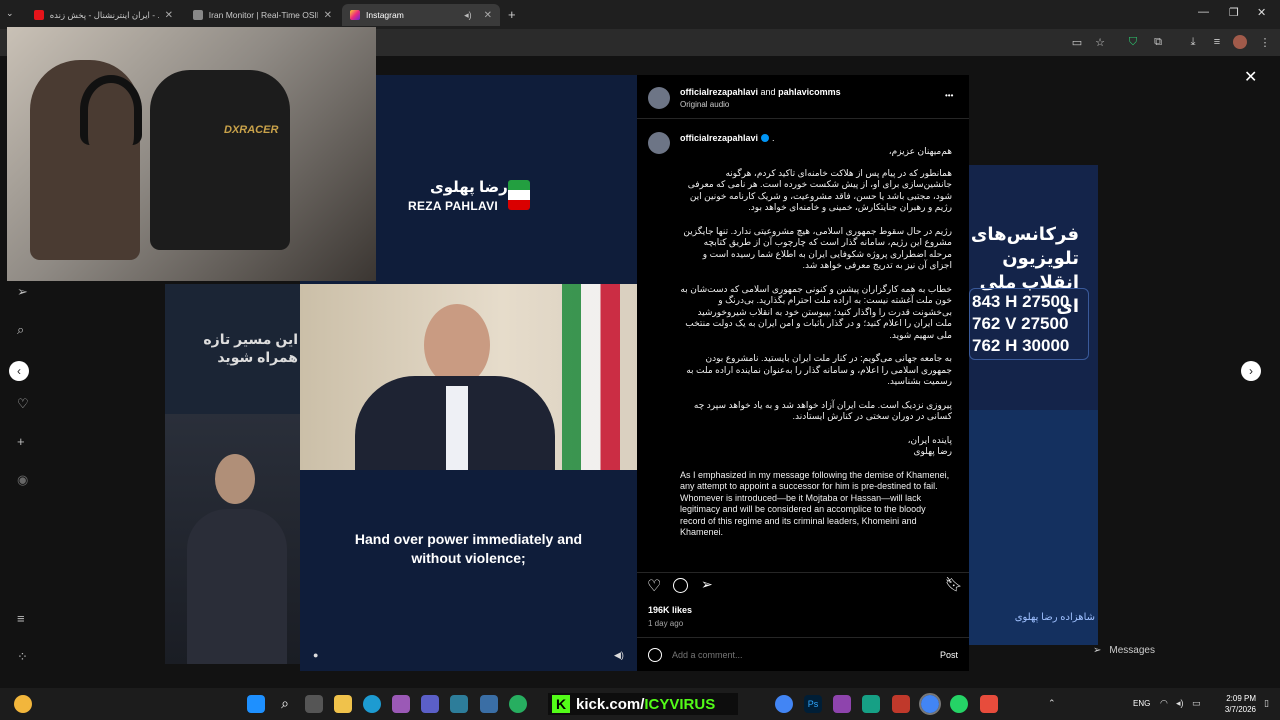 The width and height of the screenshot is (1280, 720). What do you see at coordinates (1158, 42) in the screenshot?
I see `extensions-icon: ⧉` at bounding box center [1158, 42].